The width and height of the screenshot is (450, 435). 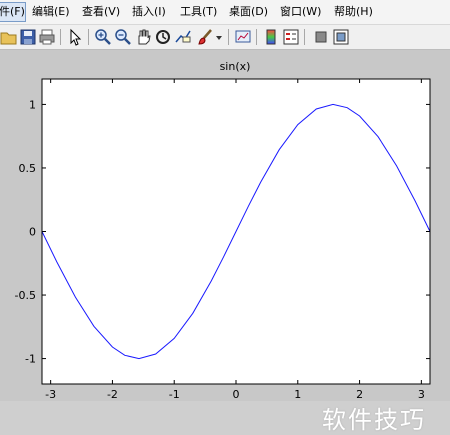 What do you see at coordinates (75, 37) in the screenshot?
I see `pointer-icon` at bounding box center [75, 37].